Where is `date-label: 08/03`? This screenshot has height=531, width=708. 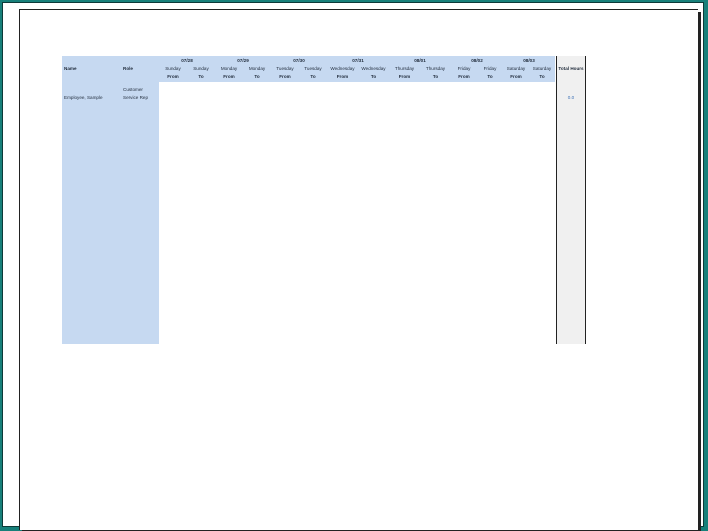 date-label: 08/03 is located at coordinates (529, 60).